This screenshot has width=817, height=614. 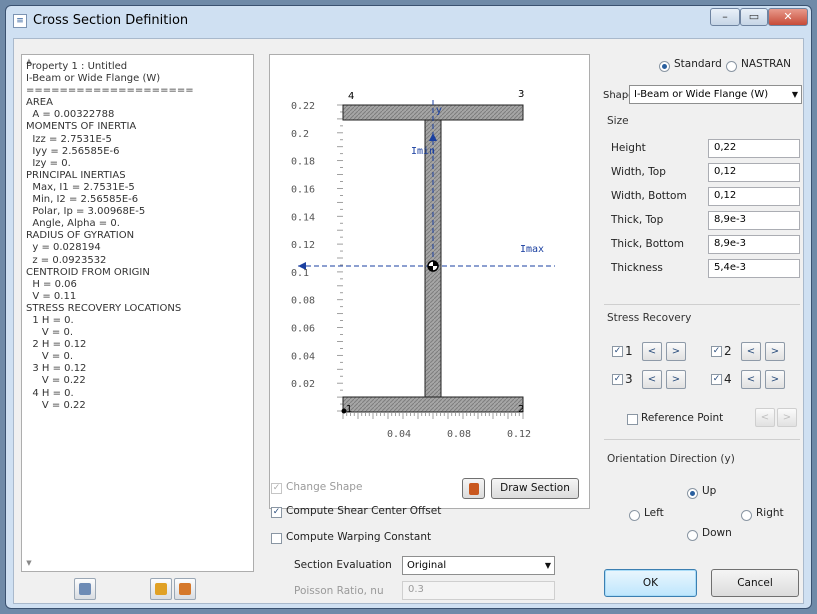 I want to click on app-icon: ≡, so click(x=20, y=21).